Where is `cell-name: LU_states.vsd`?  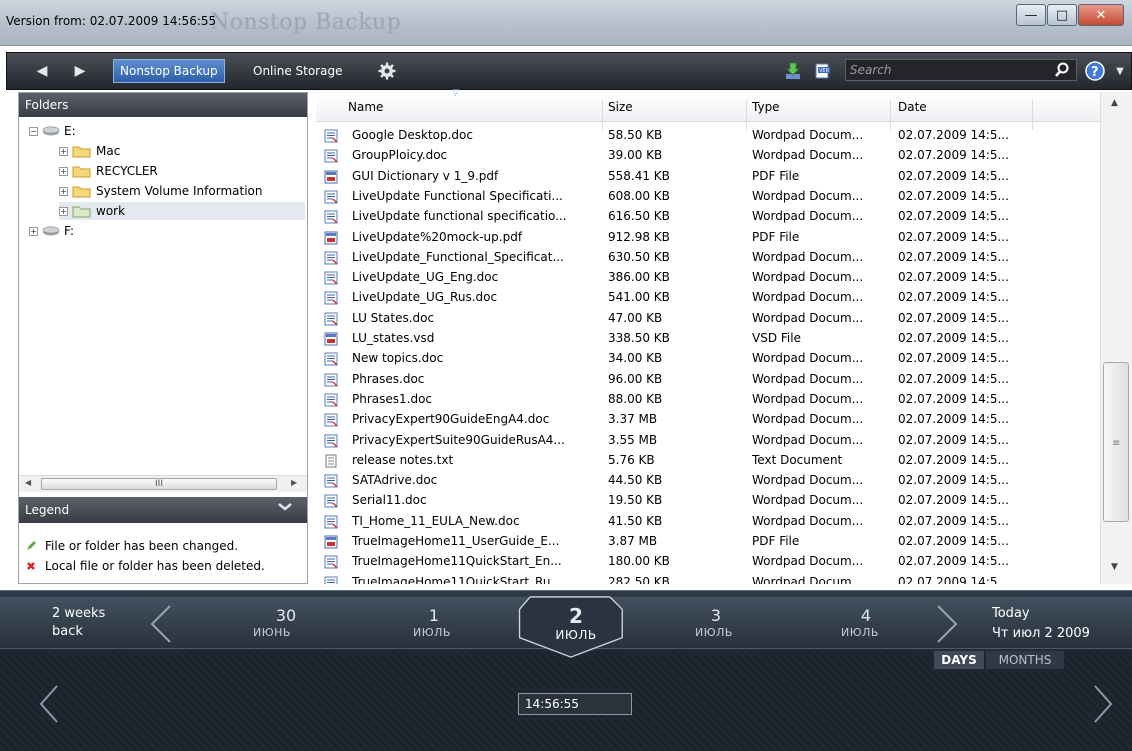
cell-name: LU_states.vsd is located at coordinates (393, 338).